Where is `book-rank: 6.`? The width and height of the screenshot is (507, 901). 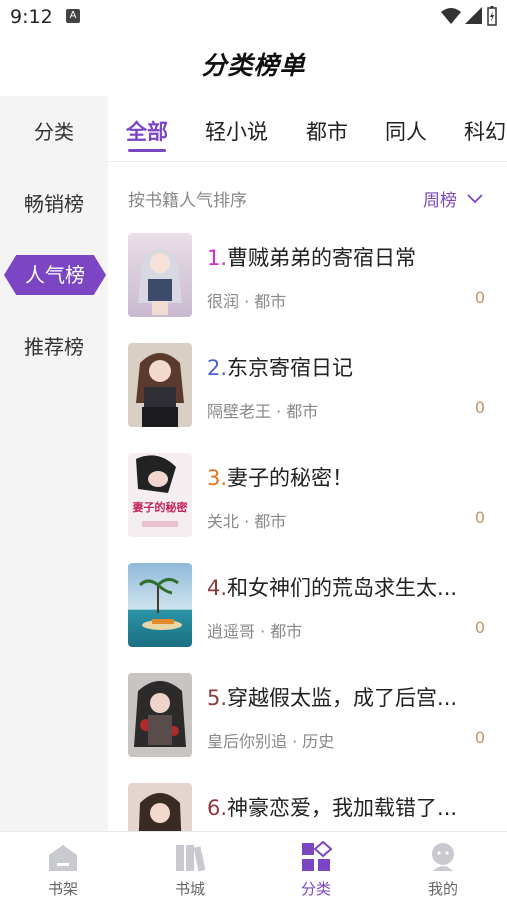
book-rank: 6. is located at coordinates (217, 808).